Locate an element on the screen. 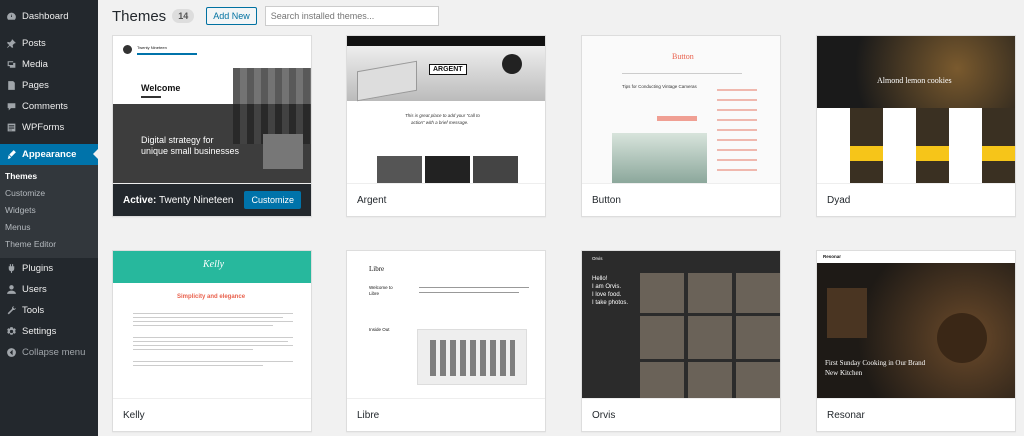 Image resolution: width=1024 pixels, height=436 pixels. theme-card-kelly: Kelly Simplicity and elegance Kelly is located at coordinates (212, 341).